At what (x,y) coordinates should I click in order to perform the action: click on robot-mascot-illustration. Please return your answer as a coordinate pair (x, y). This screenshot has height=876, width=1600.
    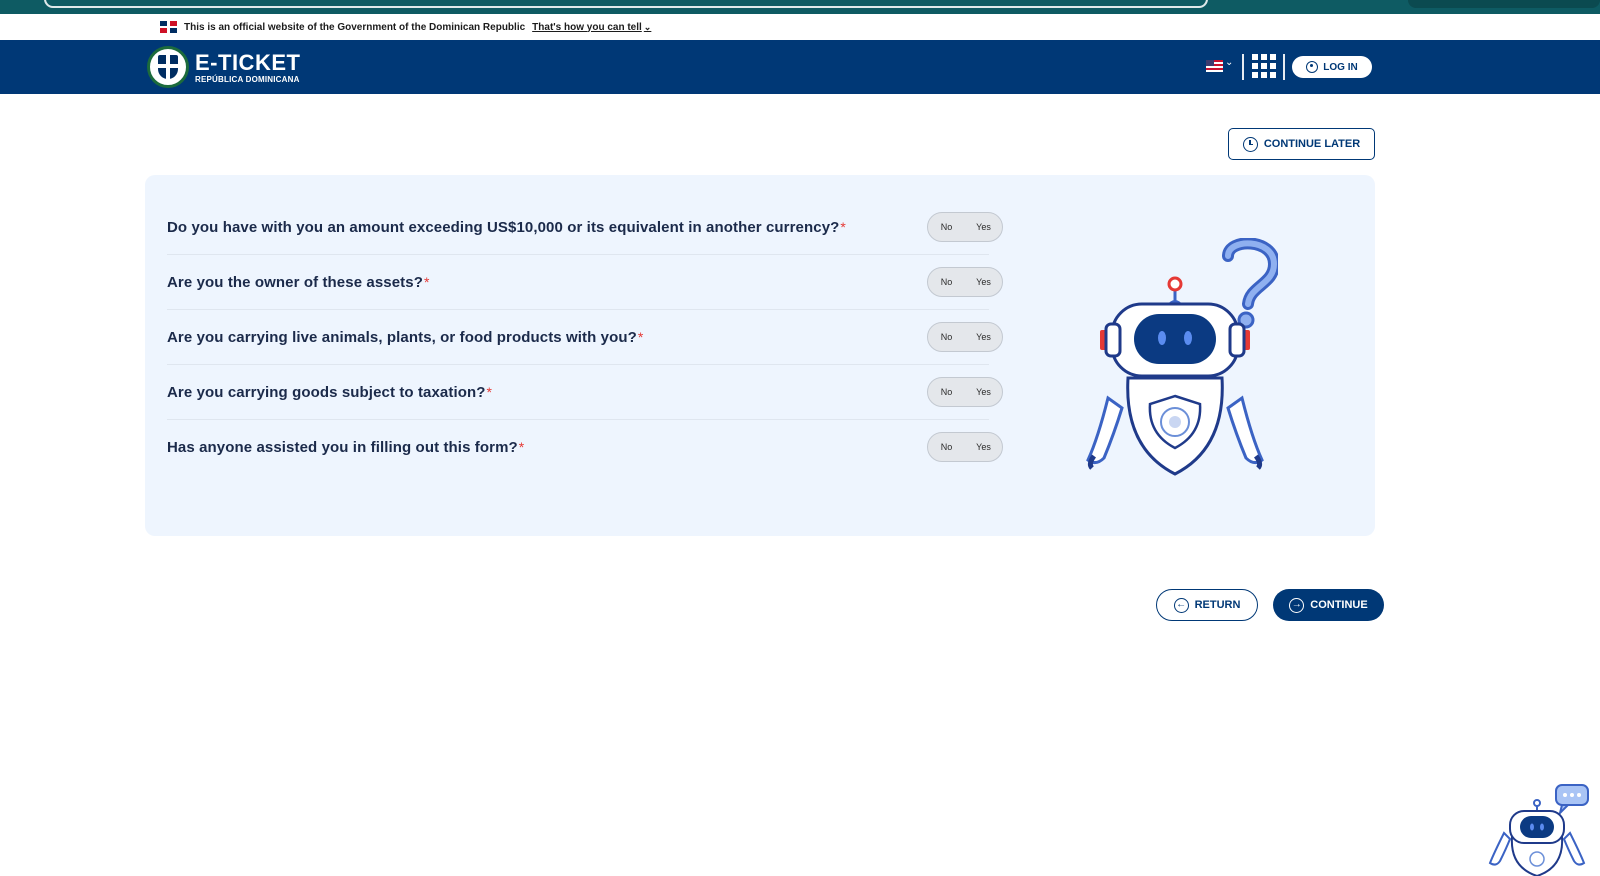
    Looking at the image, I should click on (1182, 357).